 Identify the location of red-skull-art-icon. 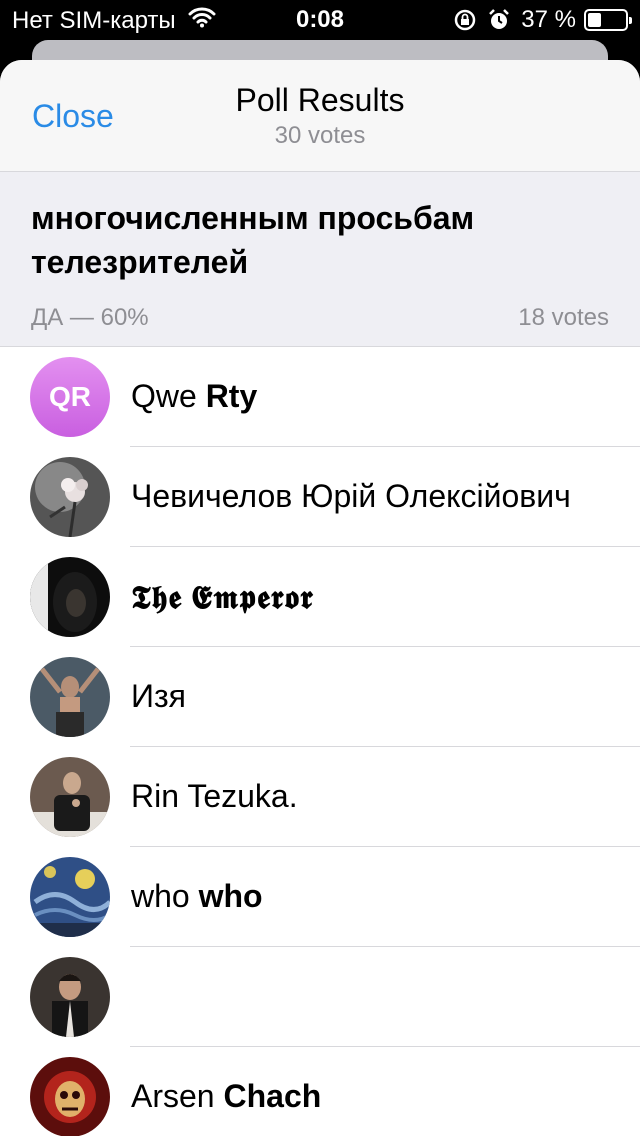
(70, 1096).